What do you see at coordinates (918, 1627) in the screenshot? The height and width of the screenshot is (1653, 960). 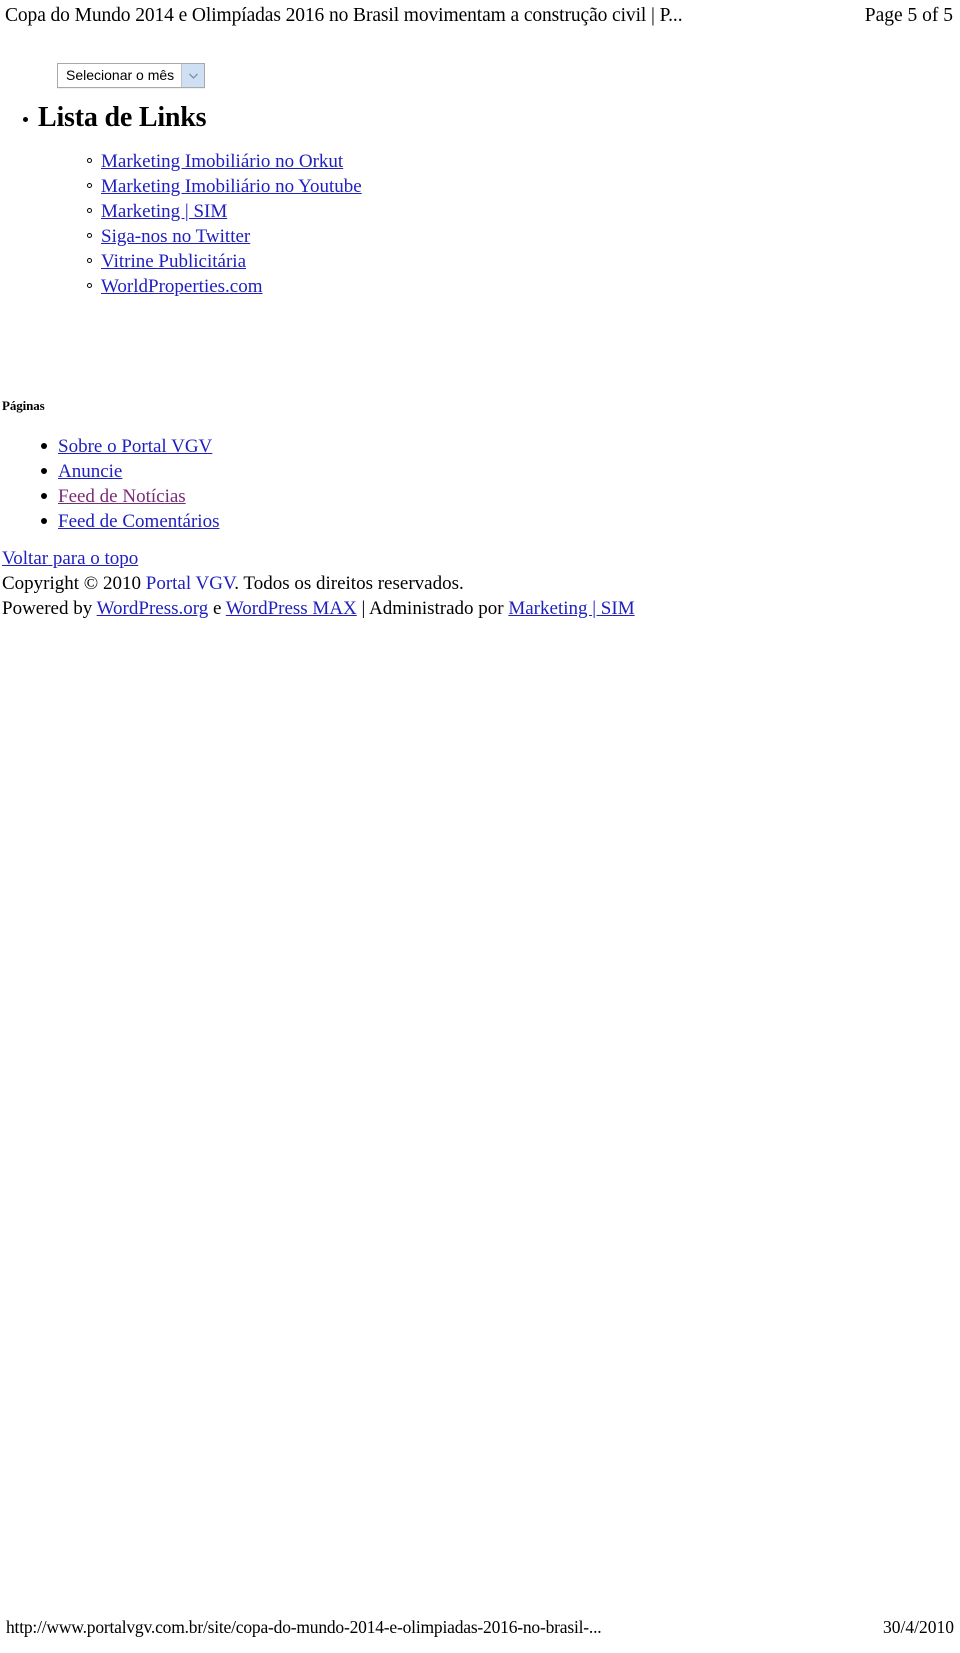 I see `print-footer-date: 30/4/2010` at bounding box center [918, 1627].